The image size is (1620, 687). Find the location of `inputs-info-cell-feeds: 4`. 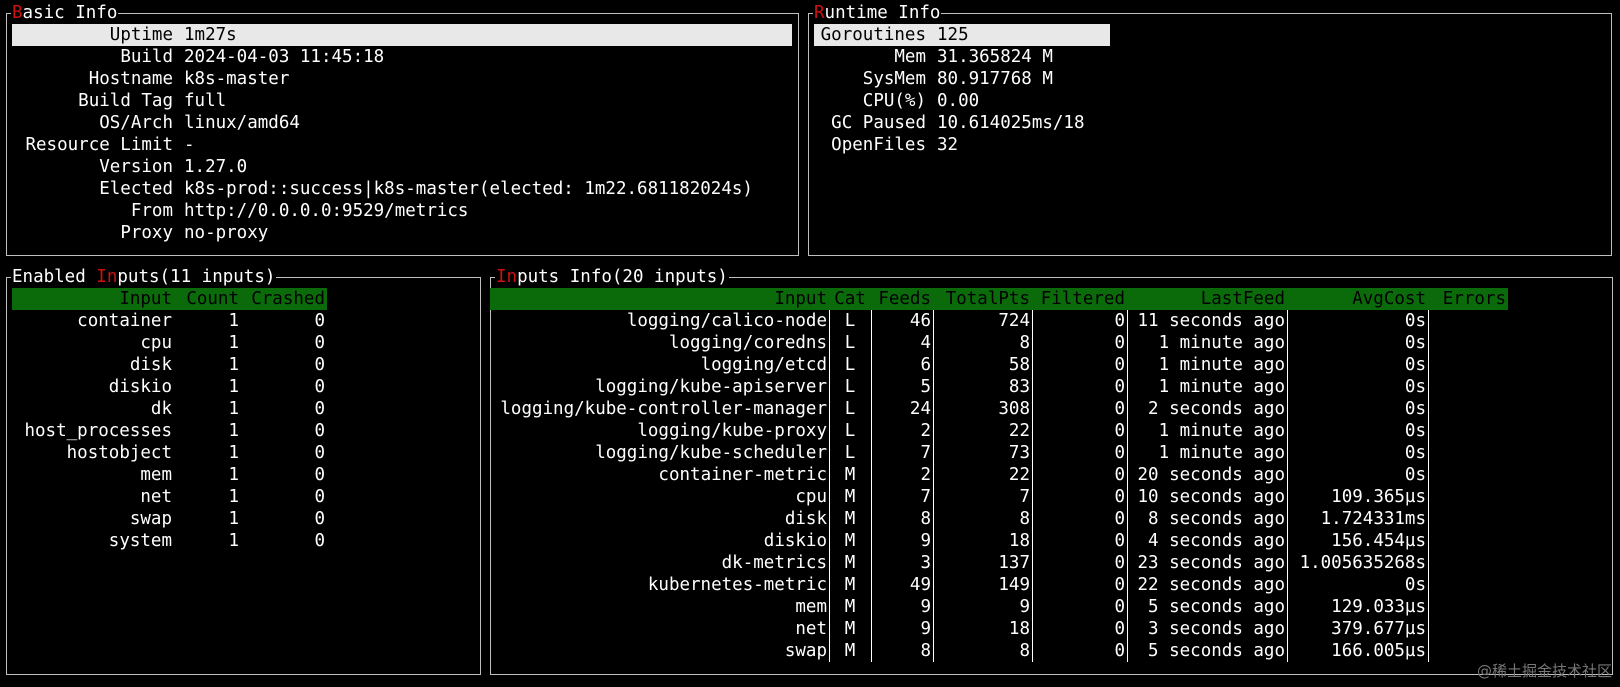

inputs-info-cell-feeds: 4 is located at coordinates (925, 343).